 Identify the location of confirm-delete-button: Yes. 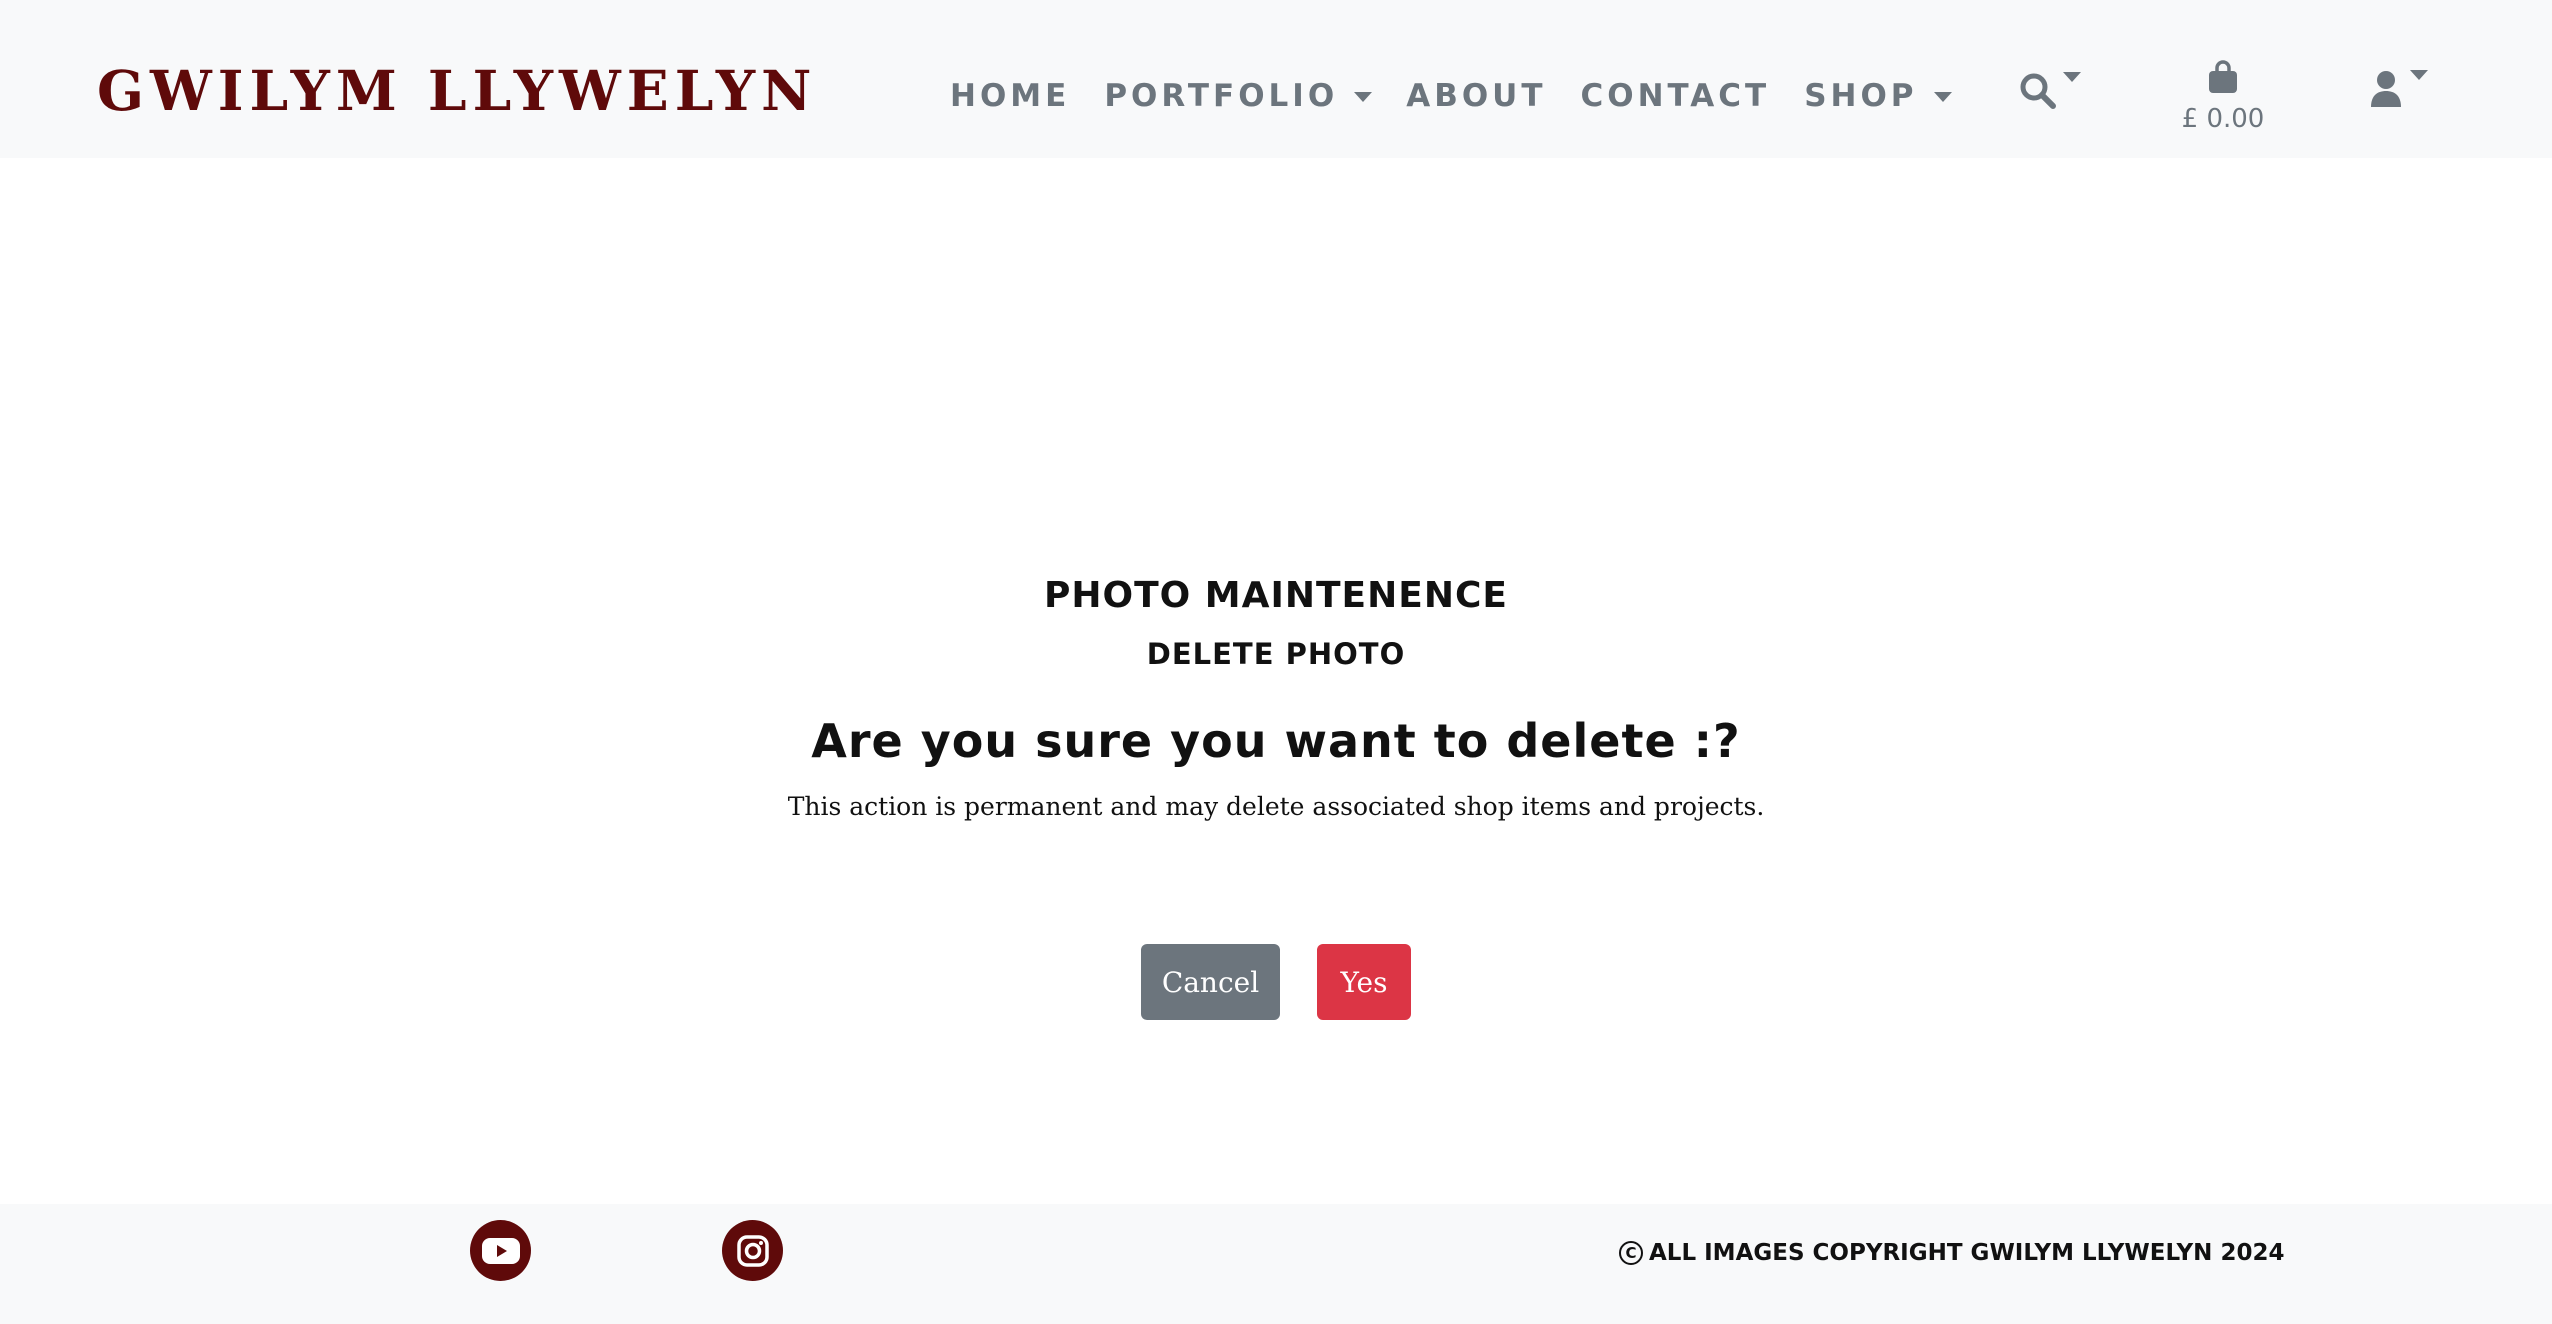
(1364, 982).